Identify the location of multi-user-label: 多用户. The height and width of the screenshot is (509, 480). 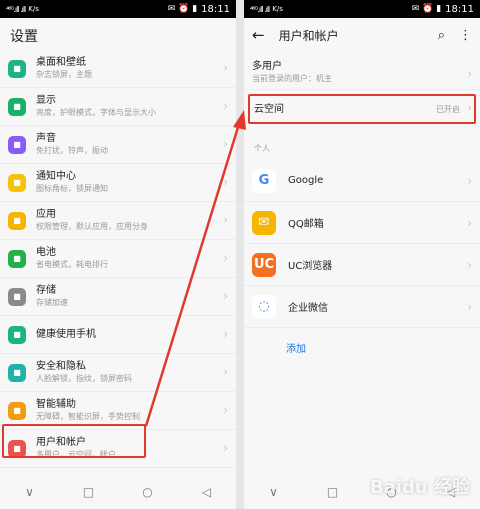
(267, 66).